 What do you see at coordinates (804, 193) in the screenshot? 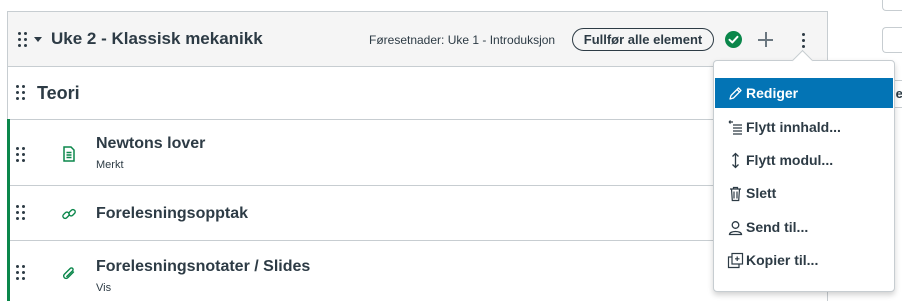
I see `menu-item-delete: Slett` at bounding box center [804, 193].